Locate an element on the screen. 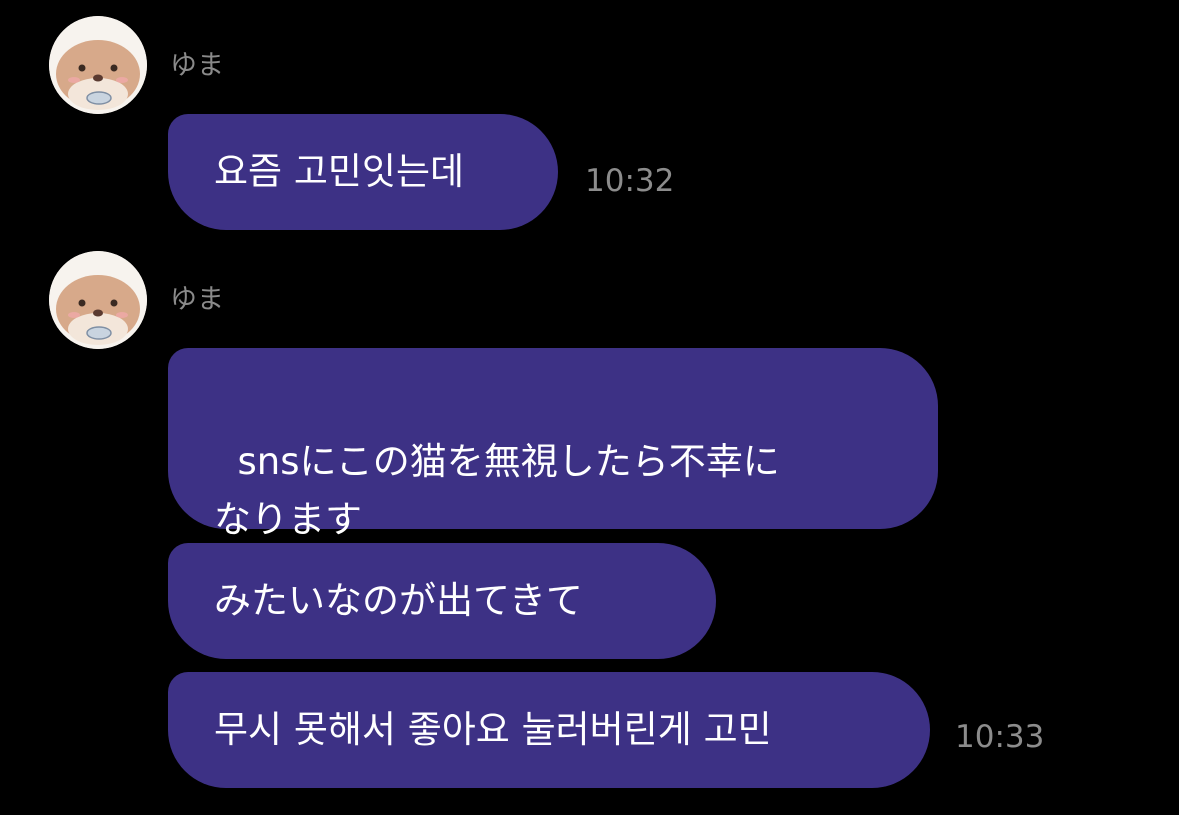  message-timestamp: 10:33 is located at coordinates (1000, 737).